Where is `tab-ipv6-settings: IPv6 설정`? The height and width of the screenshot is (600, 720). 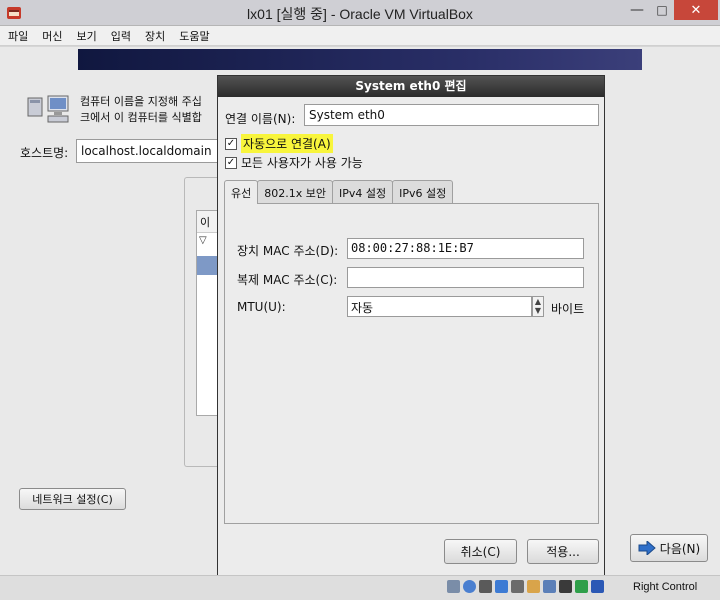 tab-ipv6-settings: IPv6 설정 is located at coordinates (423, 191).